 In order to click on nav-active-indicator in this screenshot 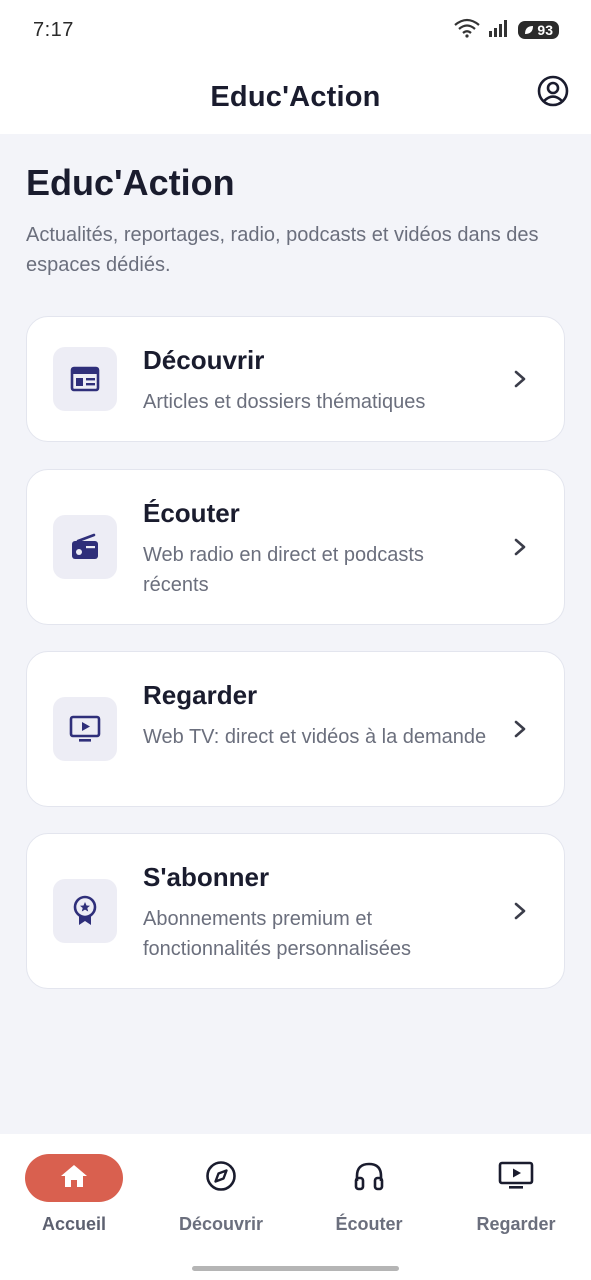, I will do `click(74, 1178)`.